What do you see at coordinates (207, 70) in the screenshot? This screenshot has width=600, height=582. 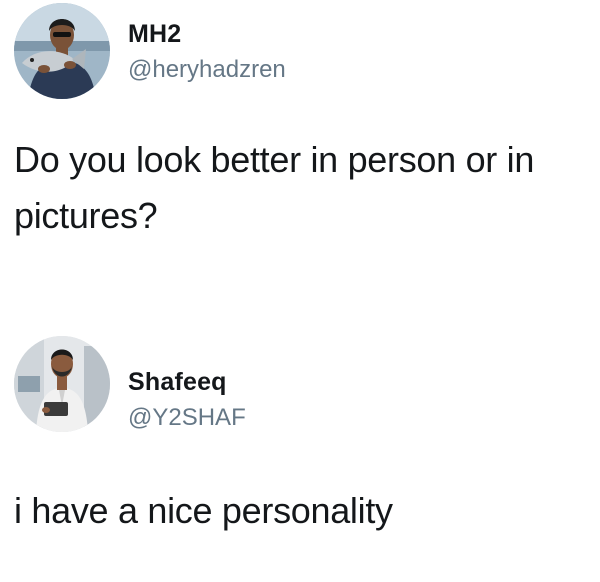 I see `author-handle: @heryhadzren` at bounding box center [207, 70].